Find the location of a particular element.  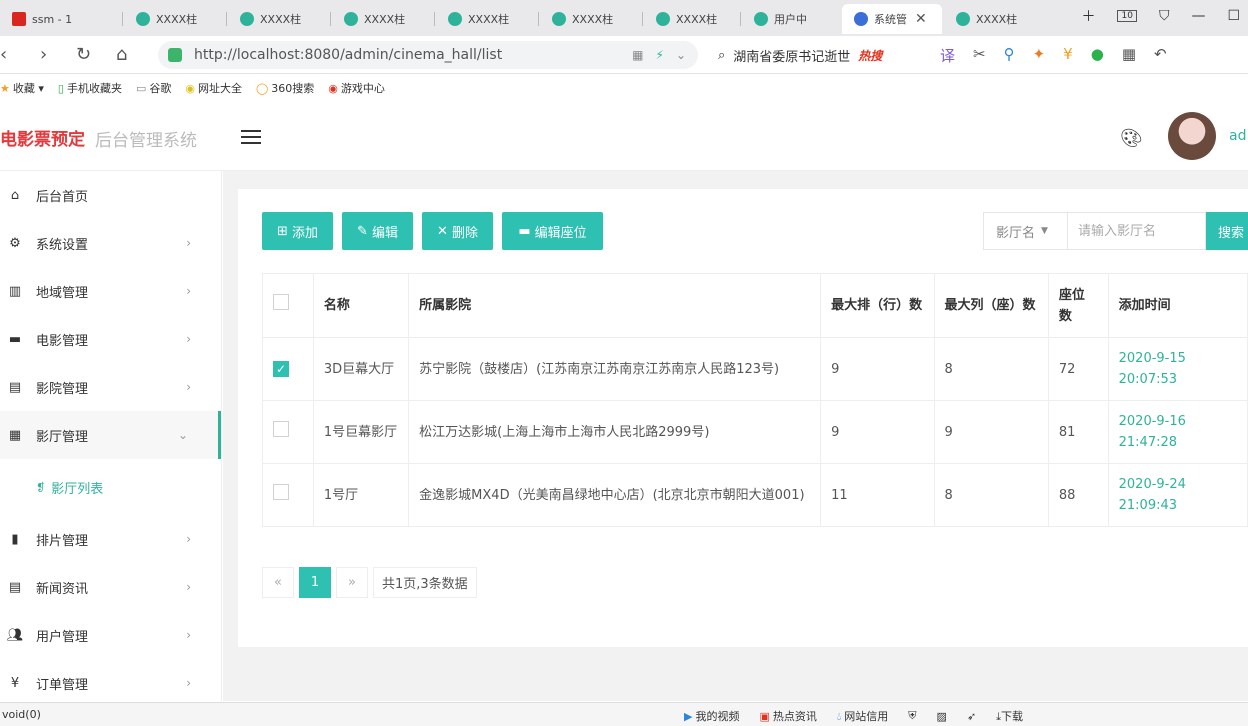

add-button: ⊞ 添加 is located at coordinates (297, 231).